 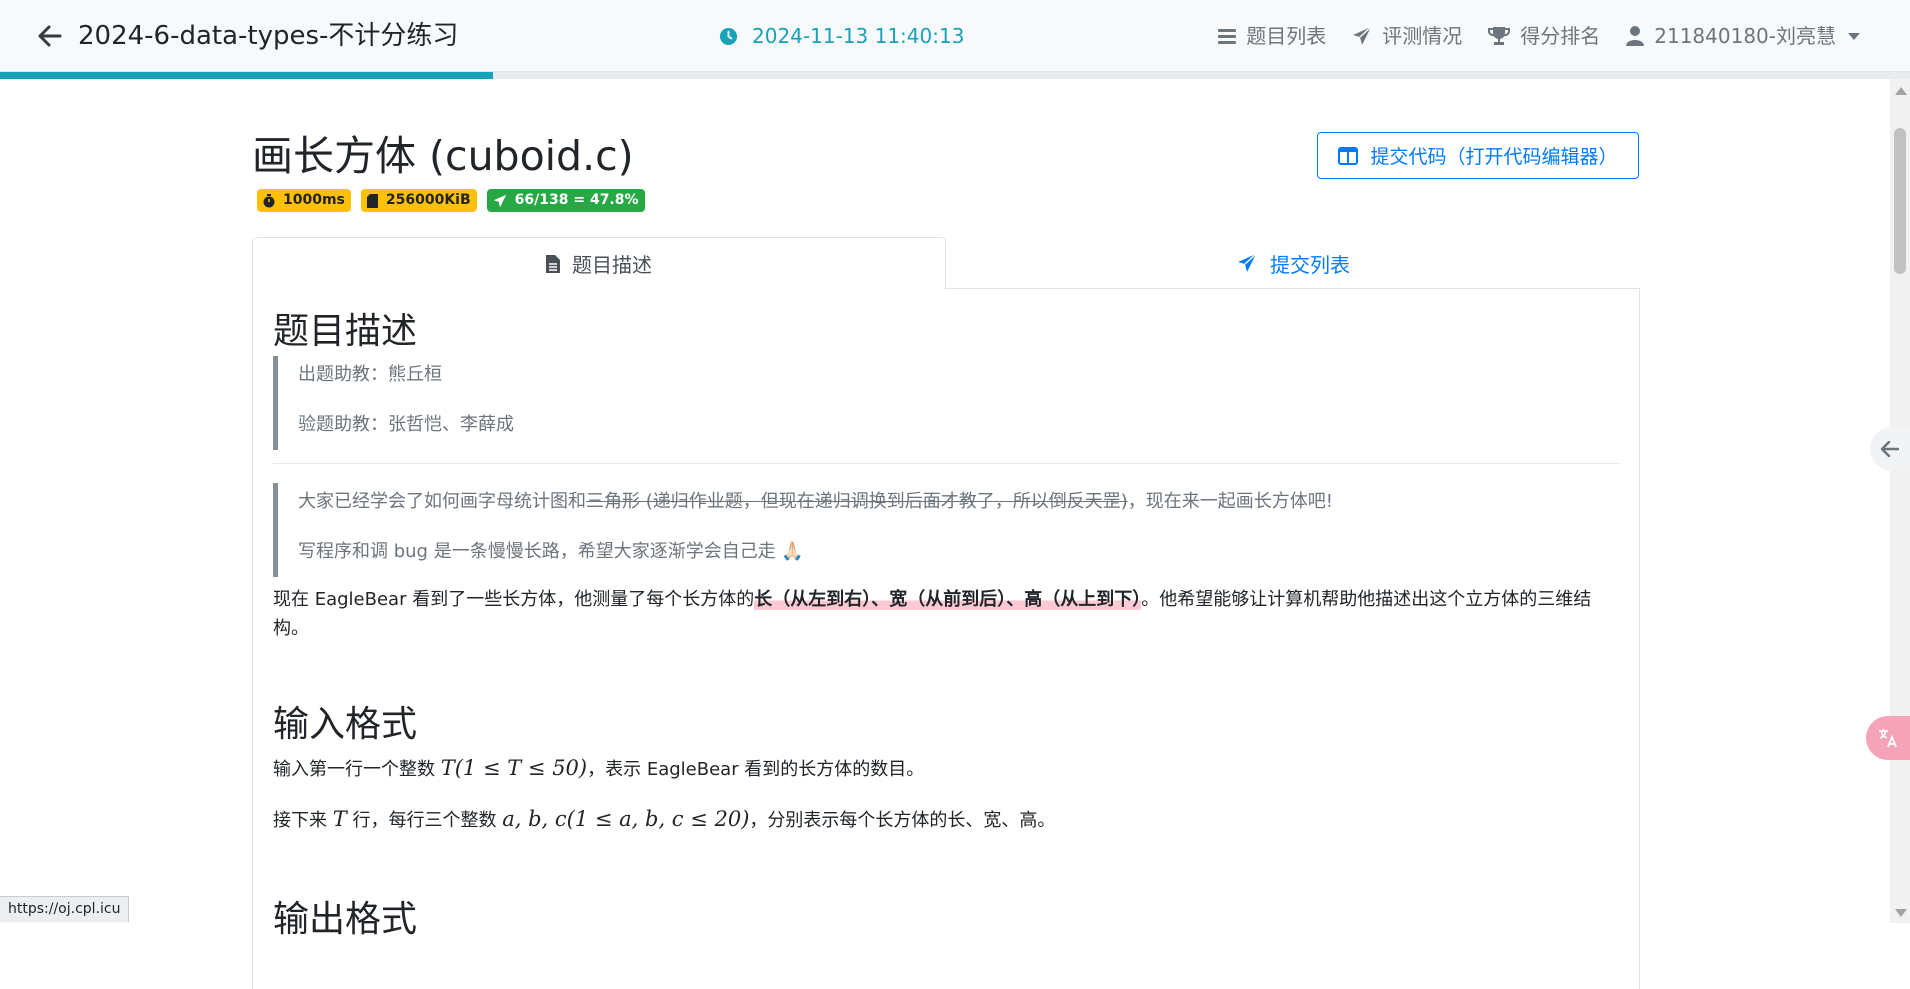 What do you see at coordinates (345, 331) in the screenshot?
I see `description-heading: 题目描述` at bounding box center [345, 331].